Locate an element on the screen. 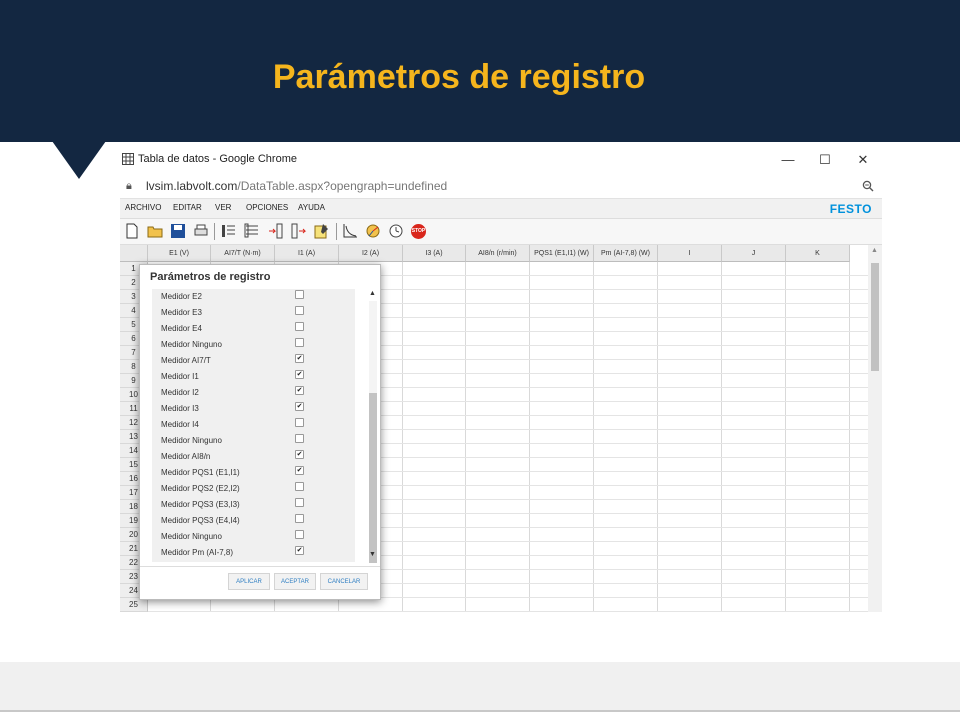 Image resolution: width=960 pixels, height=720 pixels. menu-ver: VER is located at coordinates (223, 207).